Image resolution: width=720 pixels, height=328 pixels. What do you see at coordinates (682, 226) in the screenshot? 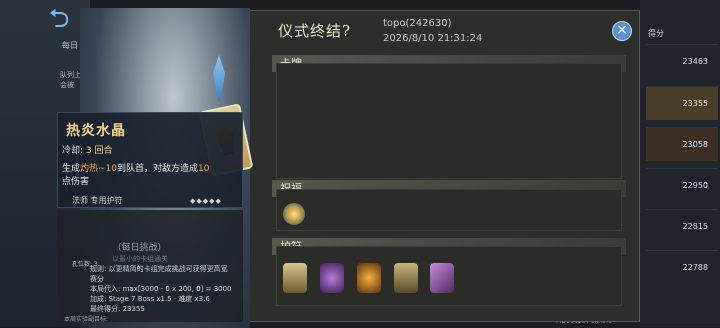
I see `leaderboard-row: 22815` at bounding box center [682, 226].